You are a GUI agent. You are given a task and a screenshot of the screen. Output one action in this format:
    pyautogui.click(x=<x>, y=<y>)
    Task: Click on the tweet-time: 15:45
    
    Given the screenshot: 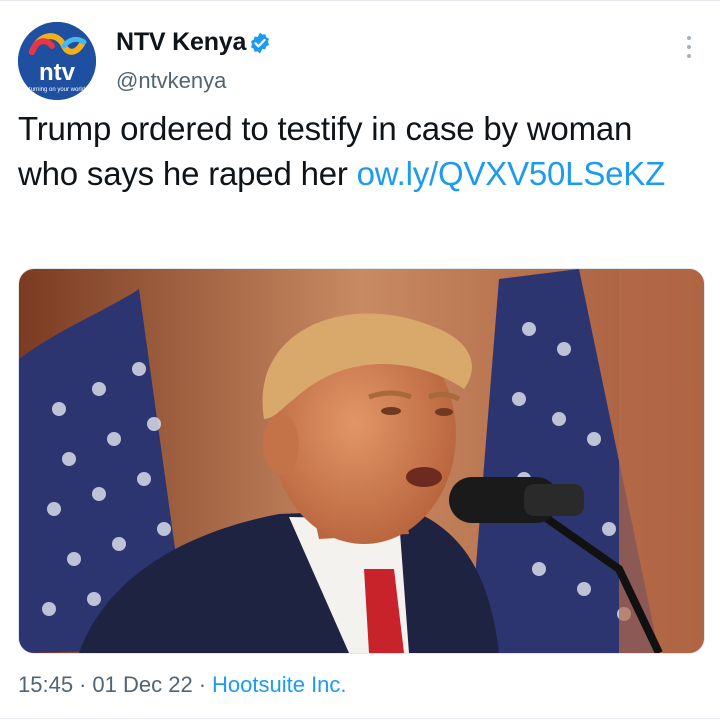 What is the action you would take?
    pyautogui.click(x=45, y=684)
    